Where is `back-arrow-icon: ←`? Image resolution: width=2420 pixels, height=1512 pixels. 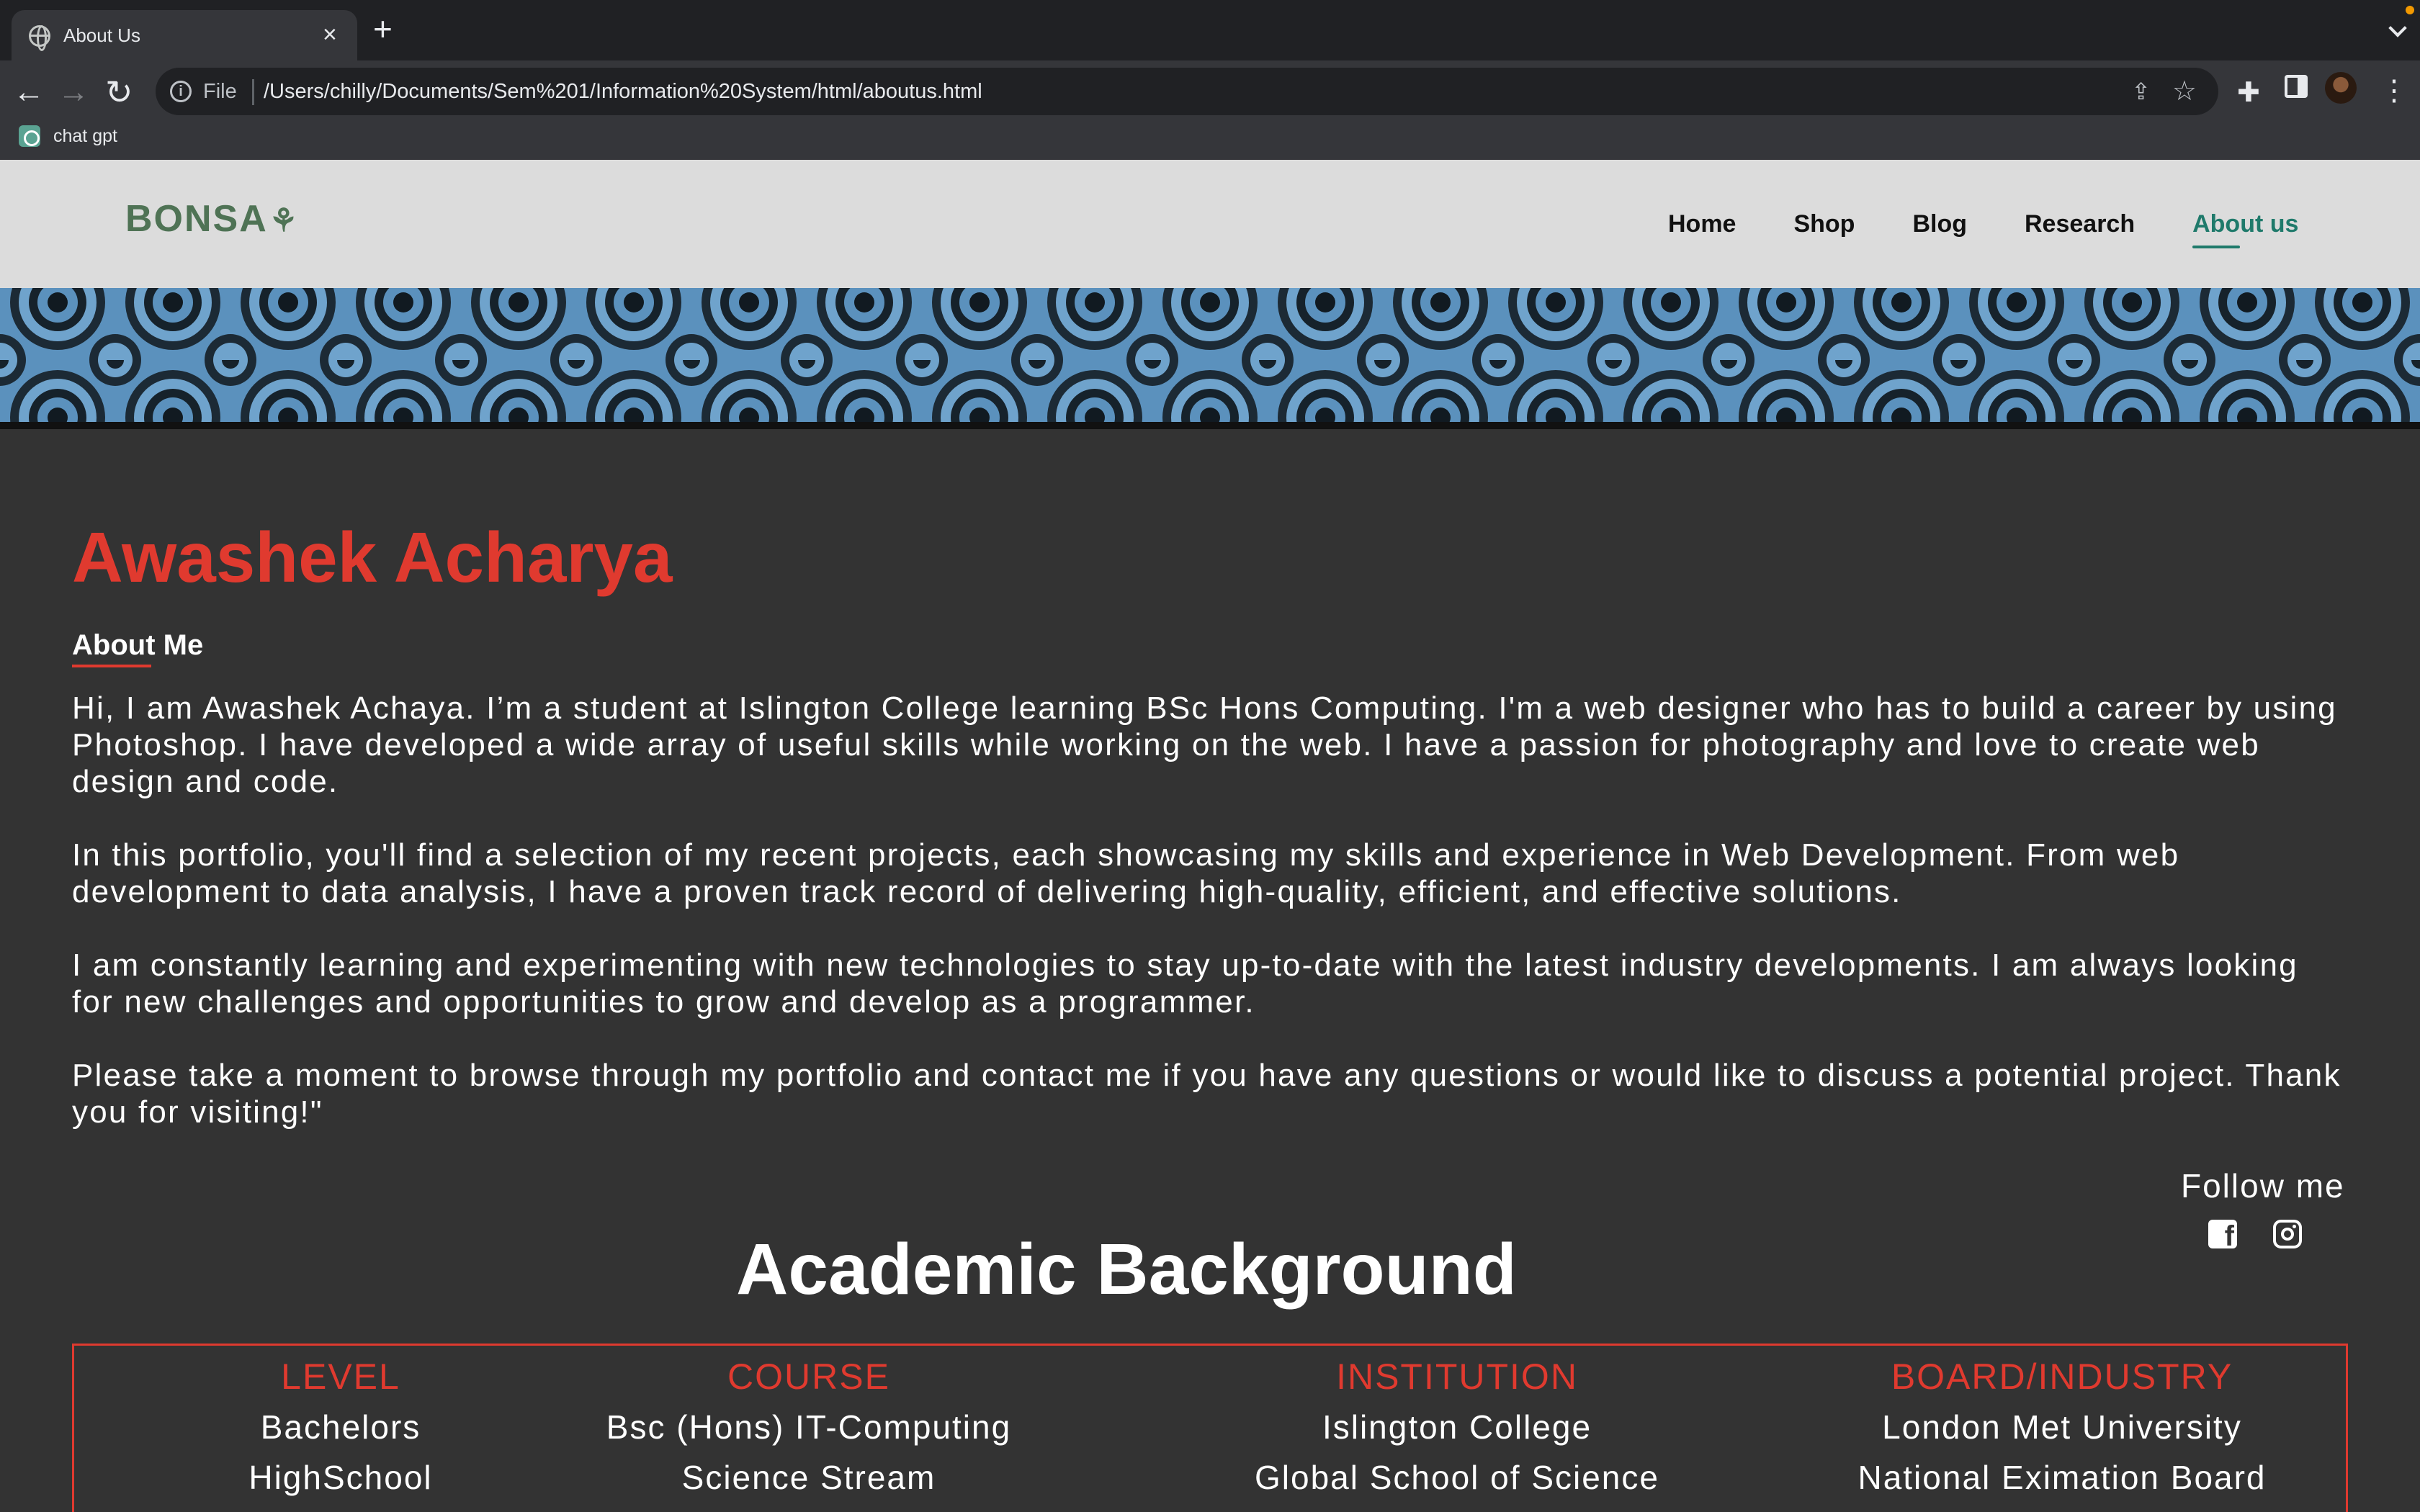
back-arrow-icon: ← is located at coordinates (29, 92).